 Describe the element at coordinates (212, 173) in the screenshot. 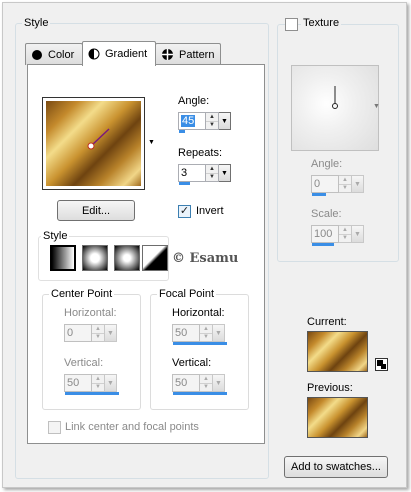

I see `repeats-spin-arrows: ▲ ▼` at that location.